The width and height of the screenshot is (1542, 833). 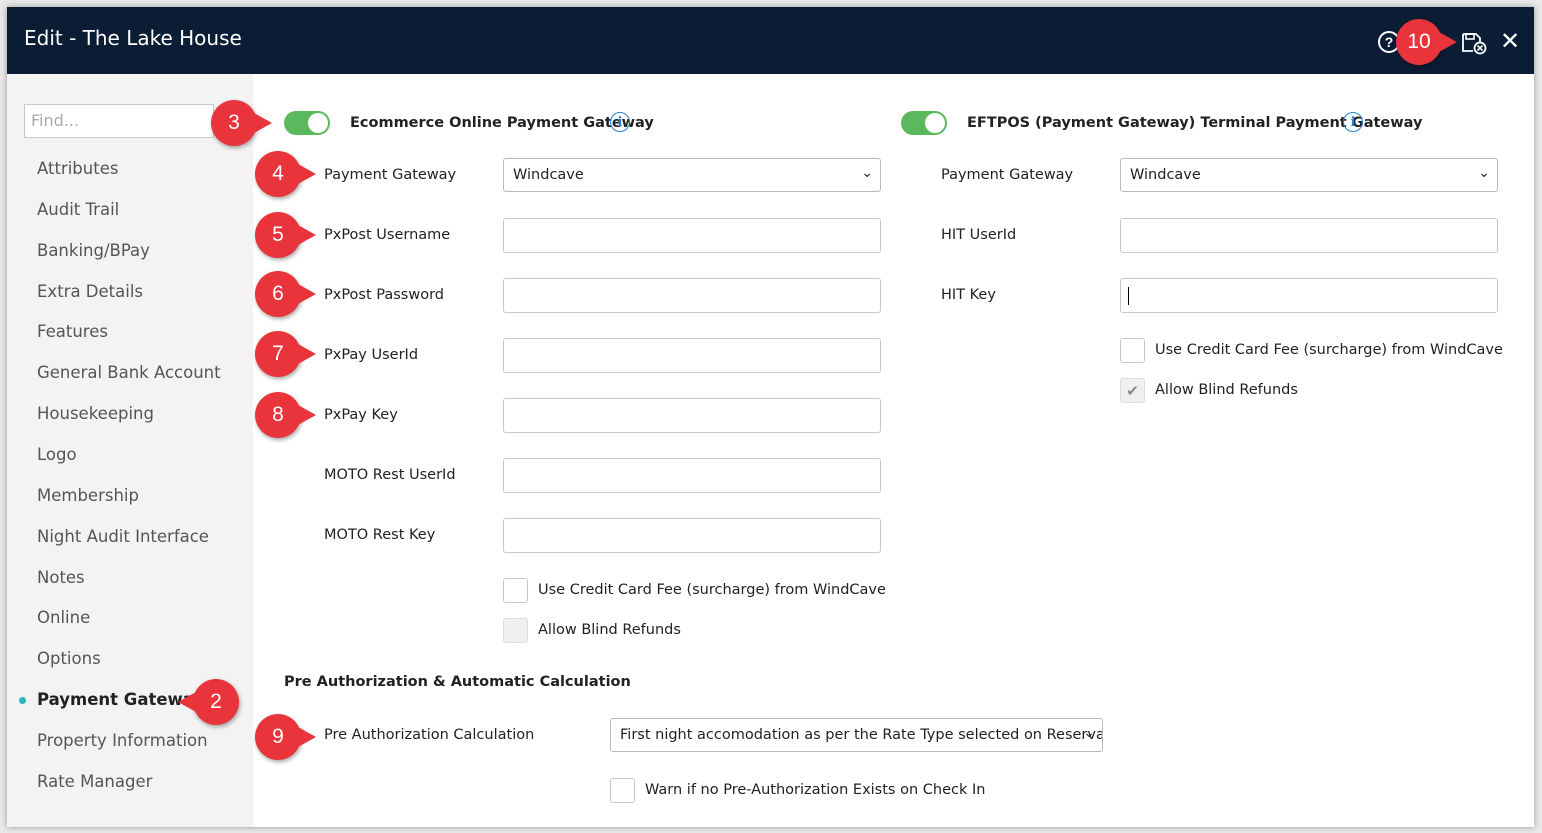 What do you see at coordinates (208, 702) in the screenshot?
I see `annotation-badge-2: 2` at bounding box center [208, 702].